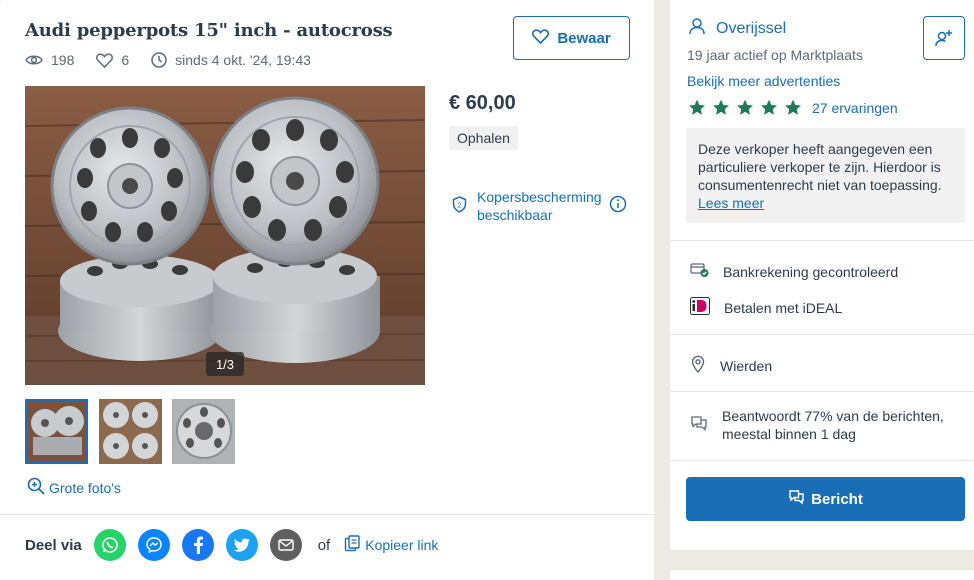 The image size is (974, 580). Describe the element at coordinates (53, 545) in the screenshot. I see `share-label: Deel via` at that location.